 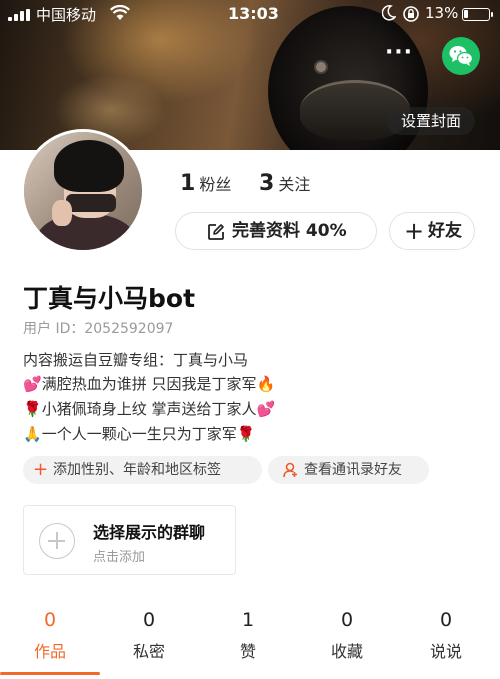 I want to click on profile-name: 丁真与小马bot, so click(x=109, y=298).